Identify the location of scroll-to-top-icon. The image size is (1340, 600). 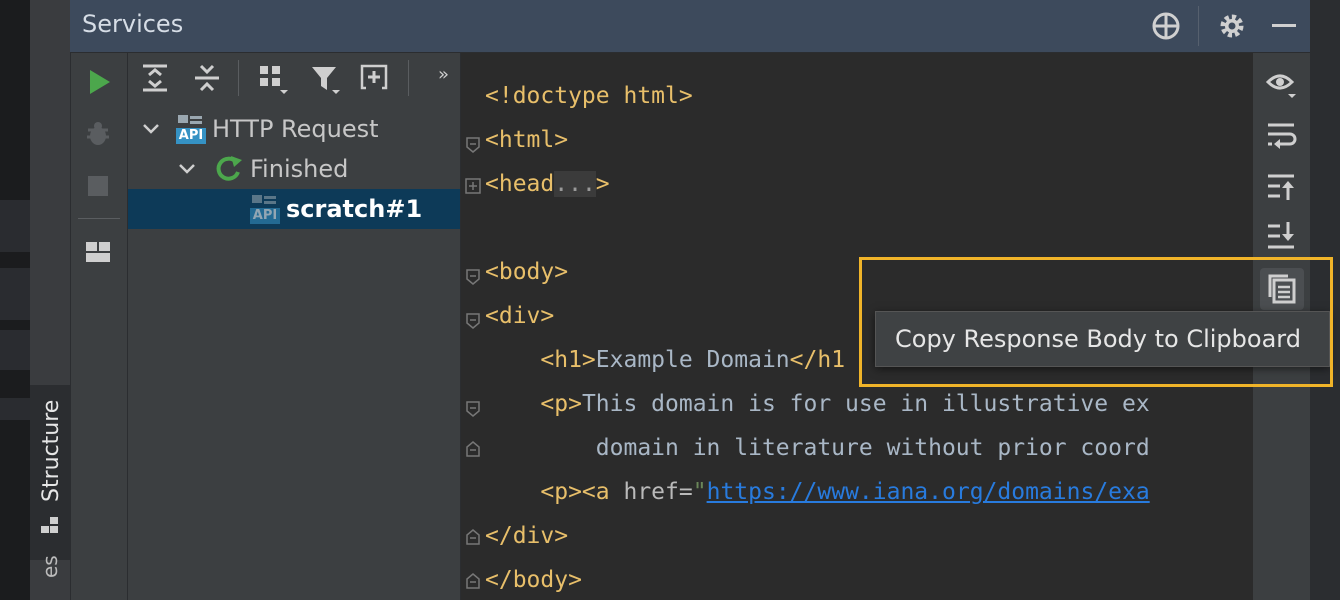
(1282, 188).